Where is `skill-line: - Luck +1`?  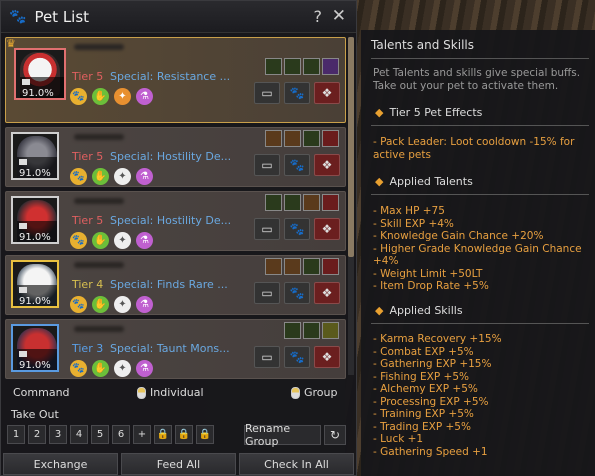
skill-line: - Luck +1 is located at coordinates (398, 439).